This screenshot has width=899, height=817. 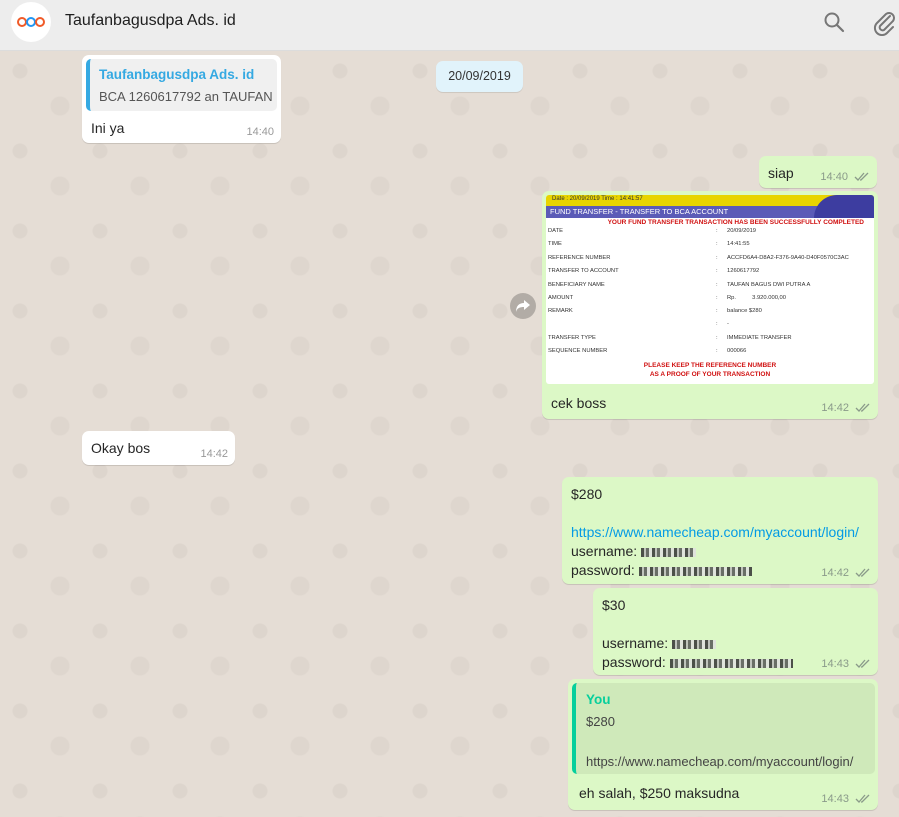 I want to click on receipt-row: REMARK: balance $280, so click(x=655, y=311).